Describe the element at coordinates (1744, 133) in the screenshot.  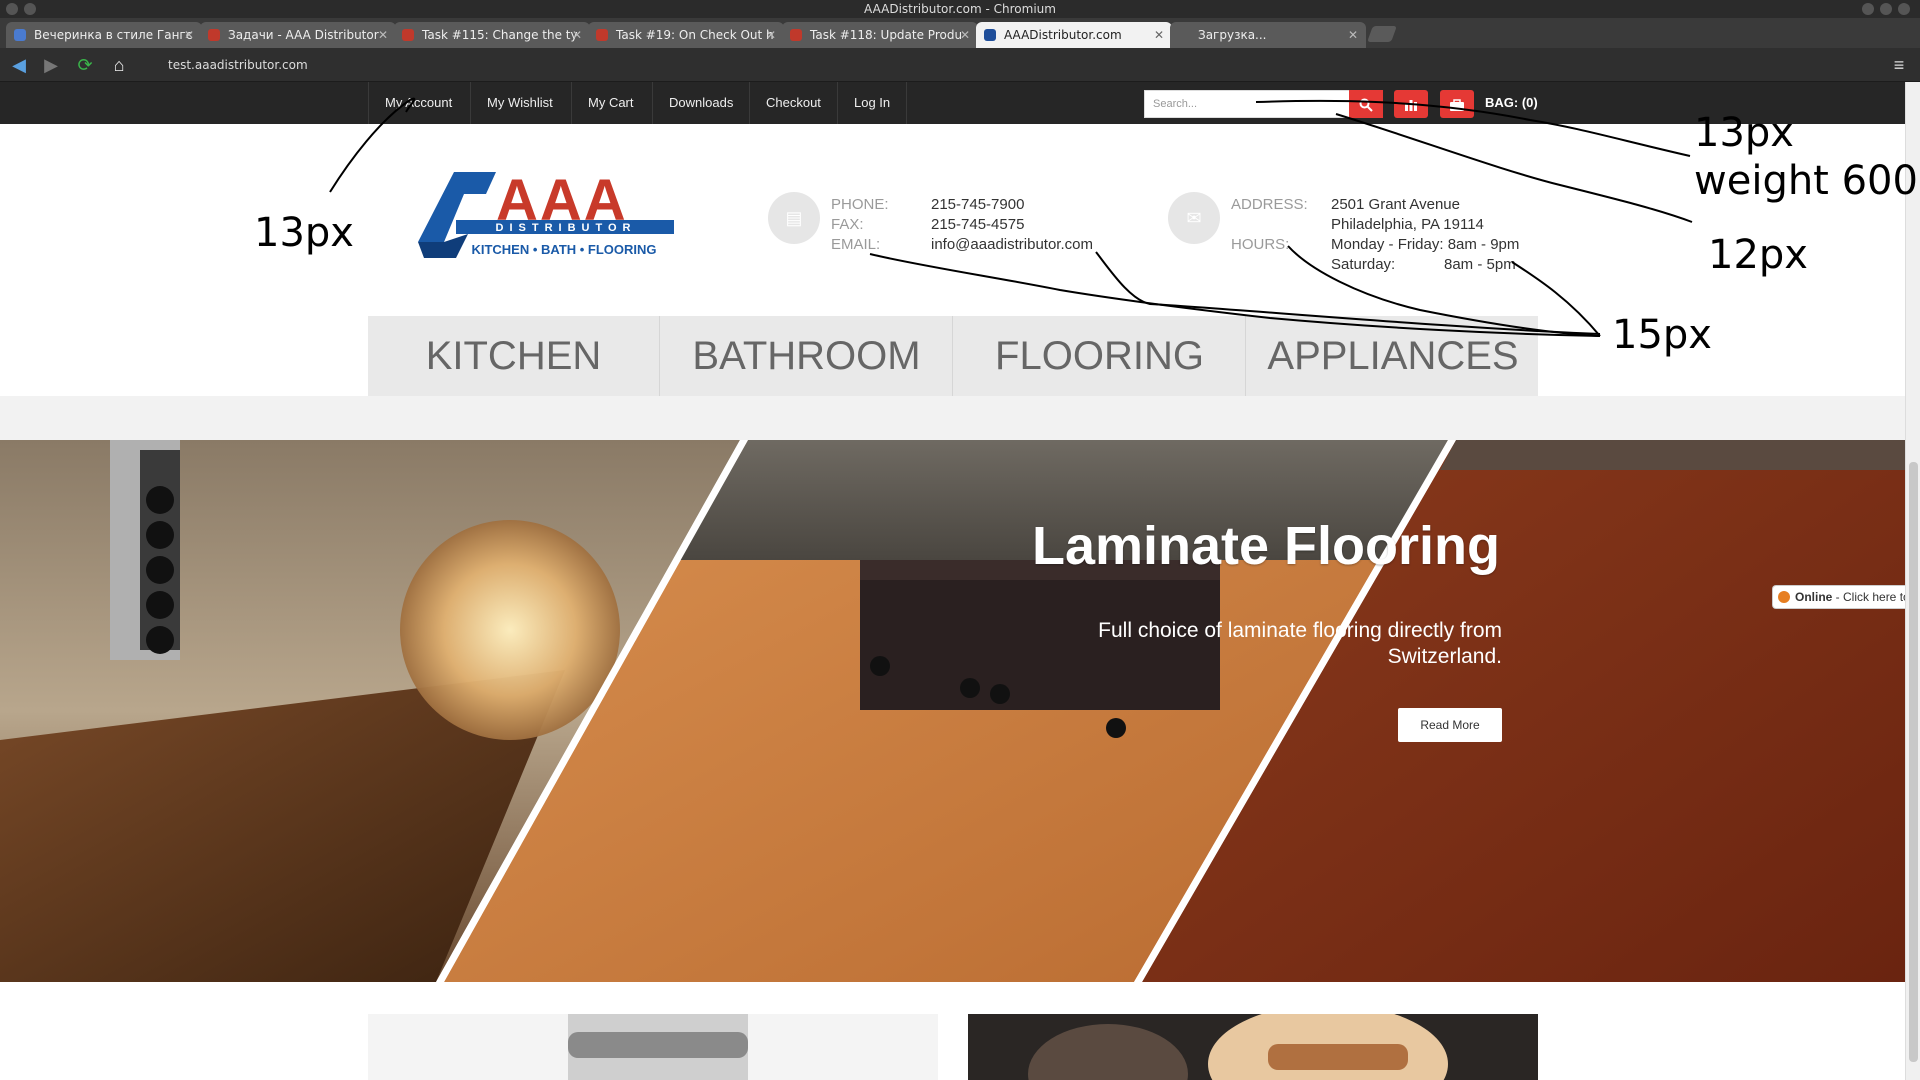
I see `annotation-13px-right: 13px` at that location.